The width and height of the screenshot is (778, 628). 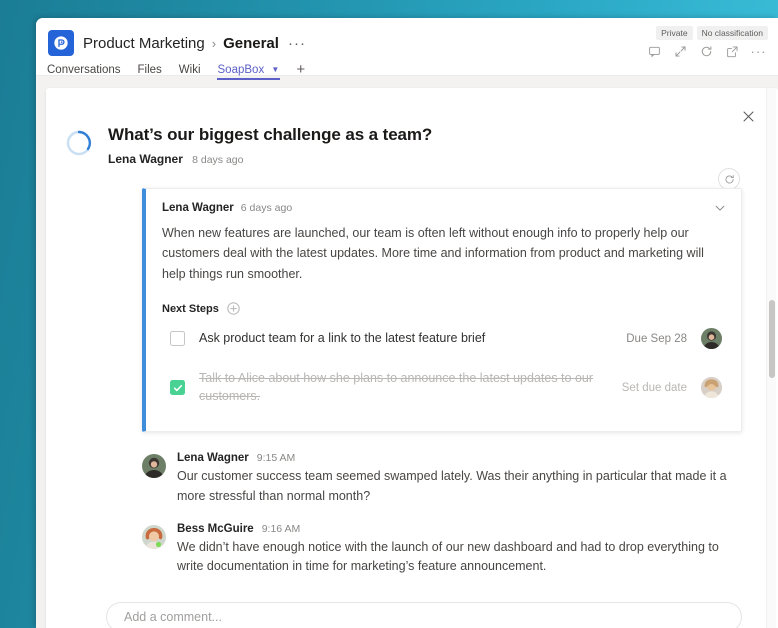 What do you see at coordinates (720, 208) in the screenshot?
I see `chevron-down-icon` at bounding box center [720, 208].